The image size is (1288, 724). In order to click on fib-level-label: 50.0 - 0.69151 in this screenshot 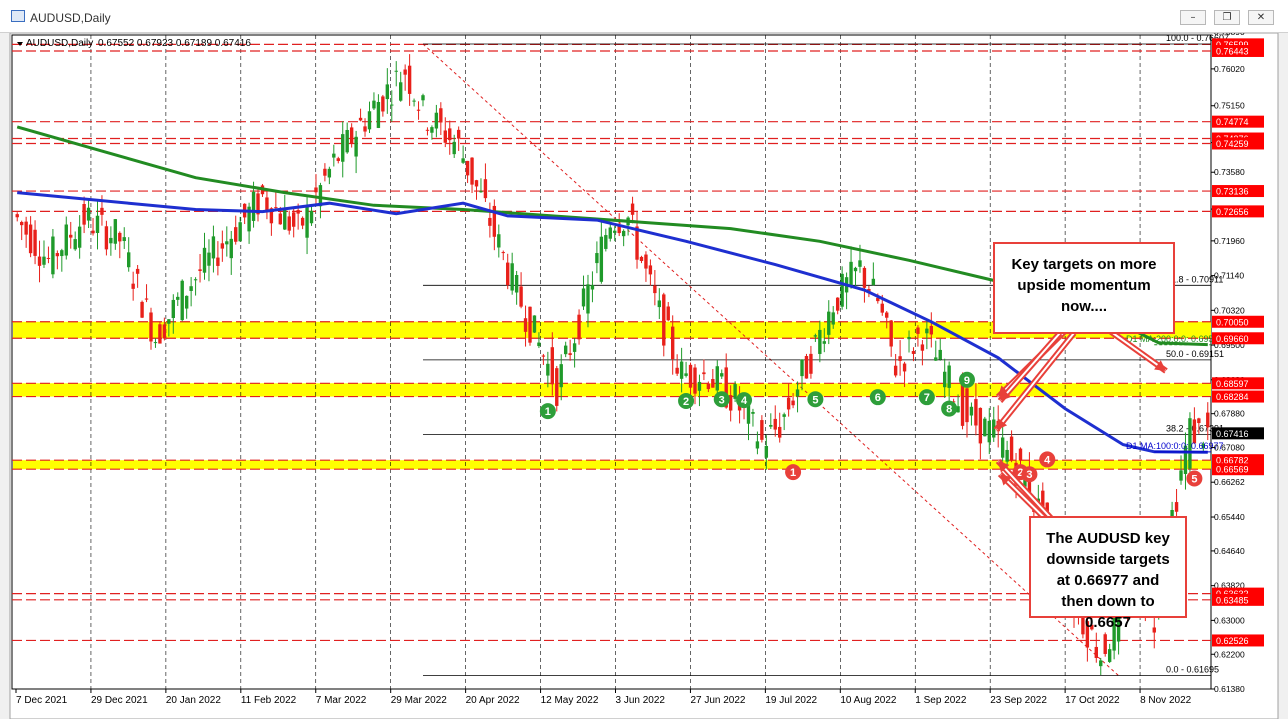, I will do `click(1195, 354)`.